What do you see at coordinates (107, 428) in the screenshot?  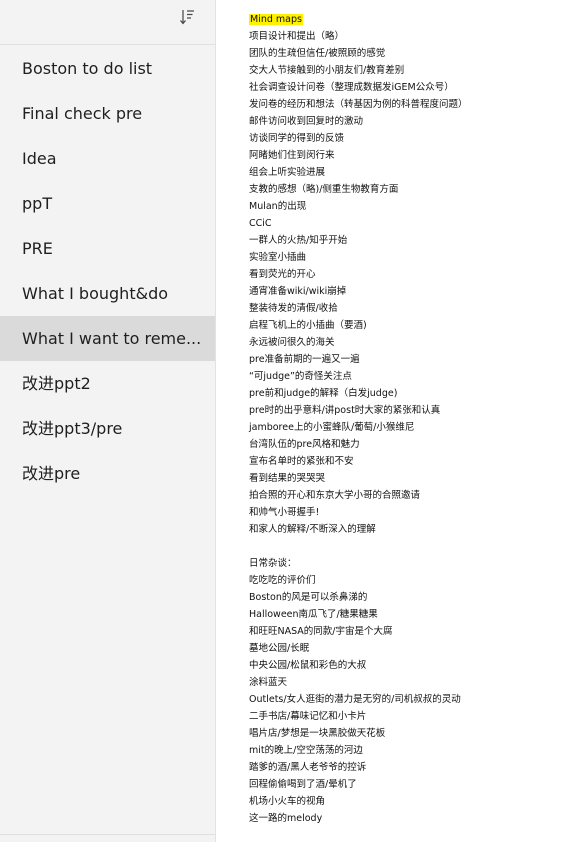 I see `note-list-item: 改进ppt3/pre` at bounding box center [107, 428].